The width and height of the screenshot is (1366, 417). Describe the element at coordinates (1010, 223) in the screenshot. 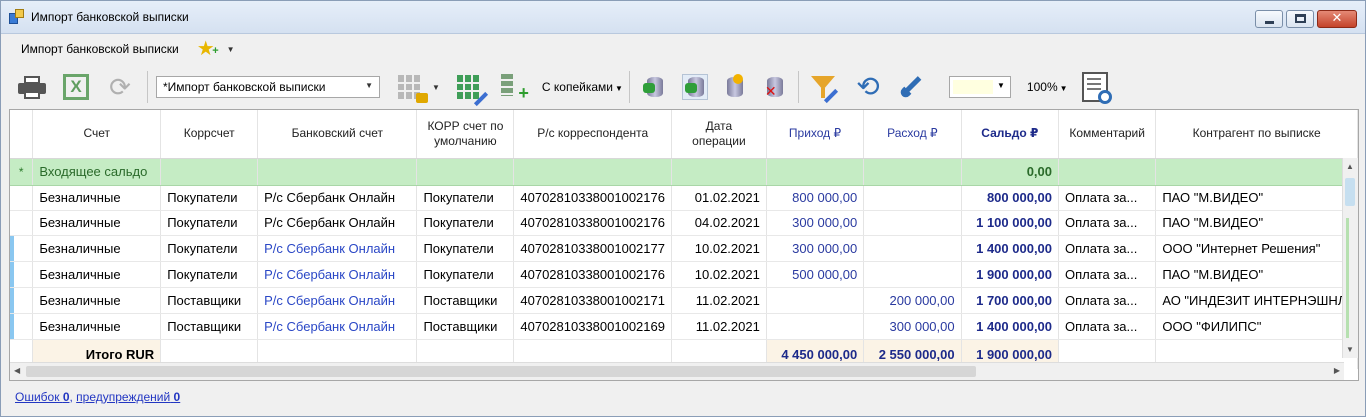

I see `cell-saldo: 1 100 000,00` at that location.